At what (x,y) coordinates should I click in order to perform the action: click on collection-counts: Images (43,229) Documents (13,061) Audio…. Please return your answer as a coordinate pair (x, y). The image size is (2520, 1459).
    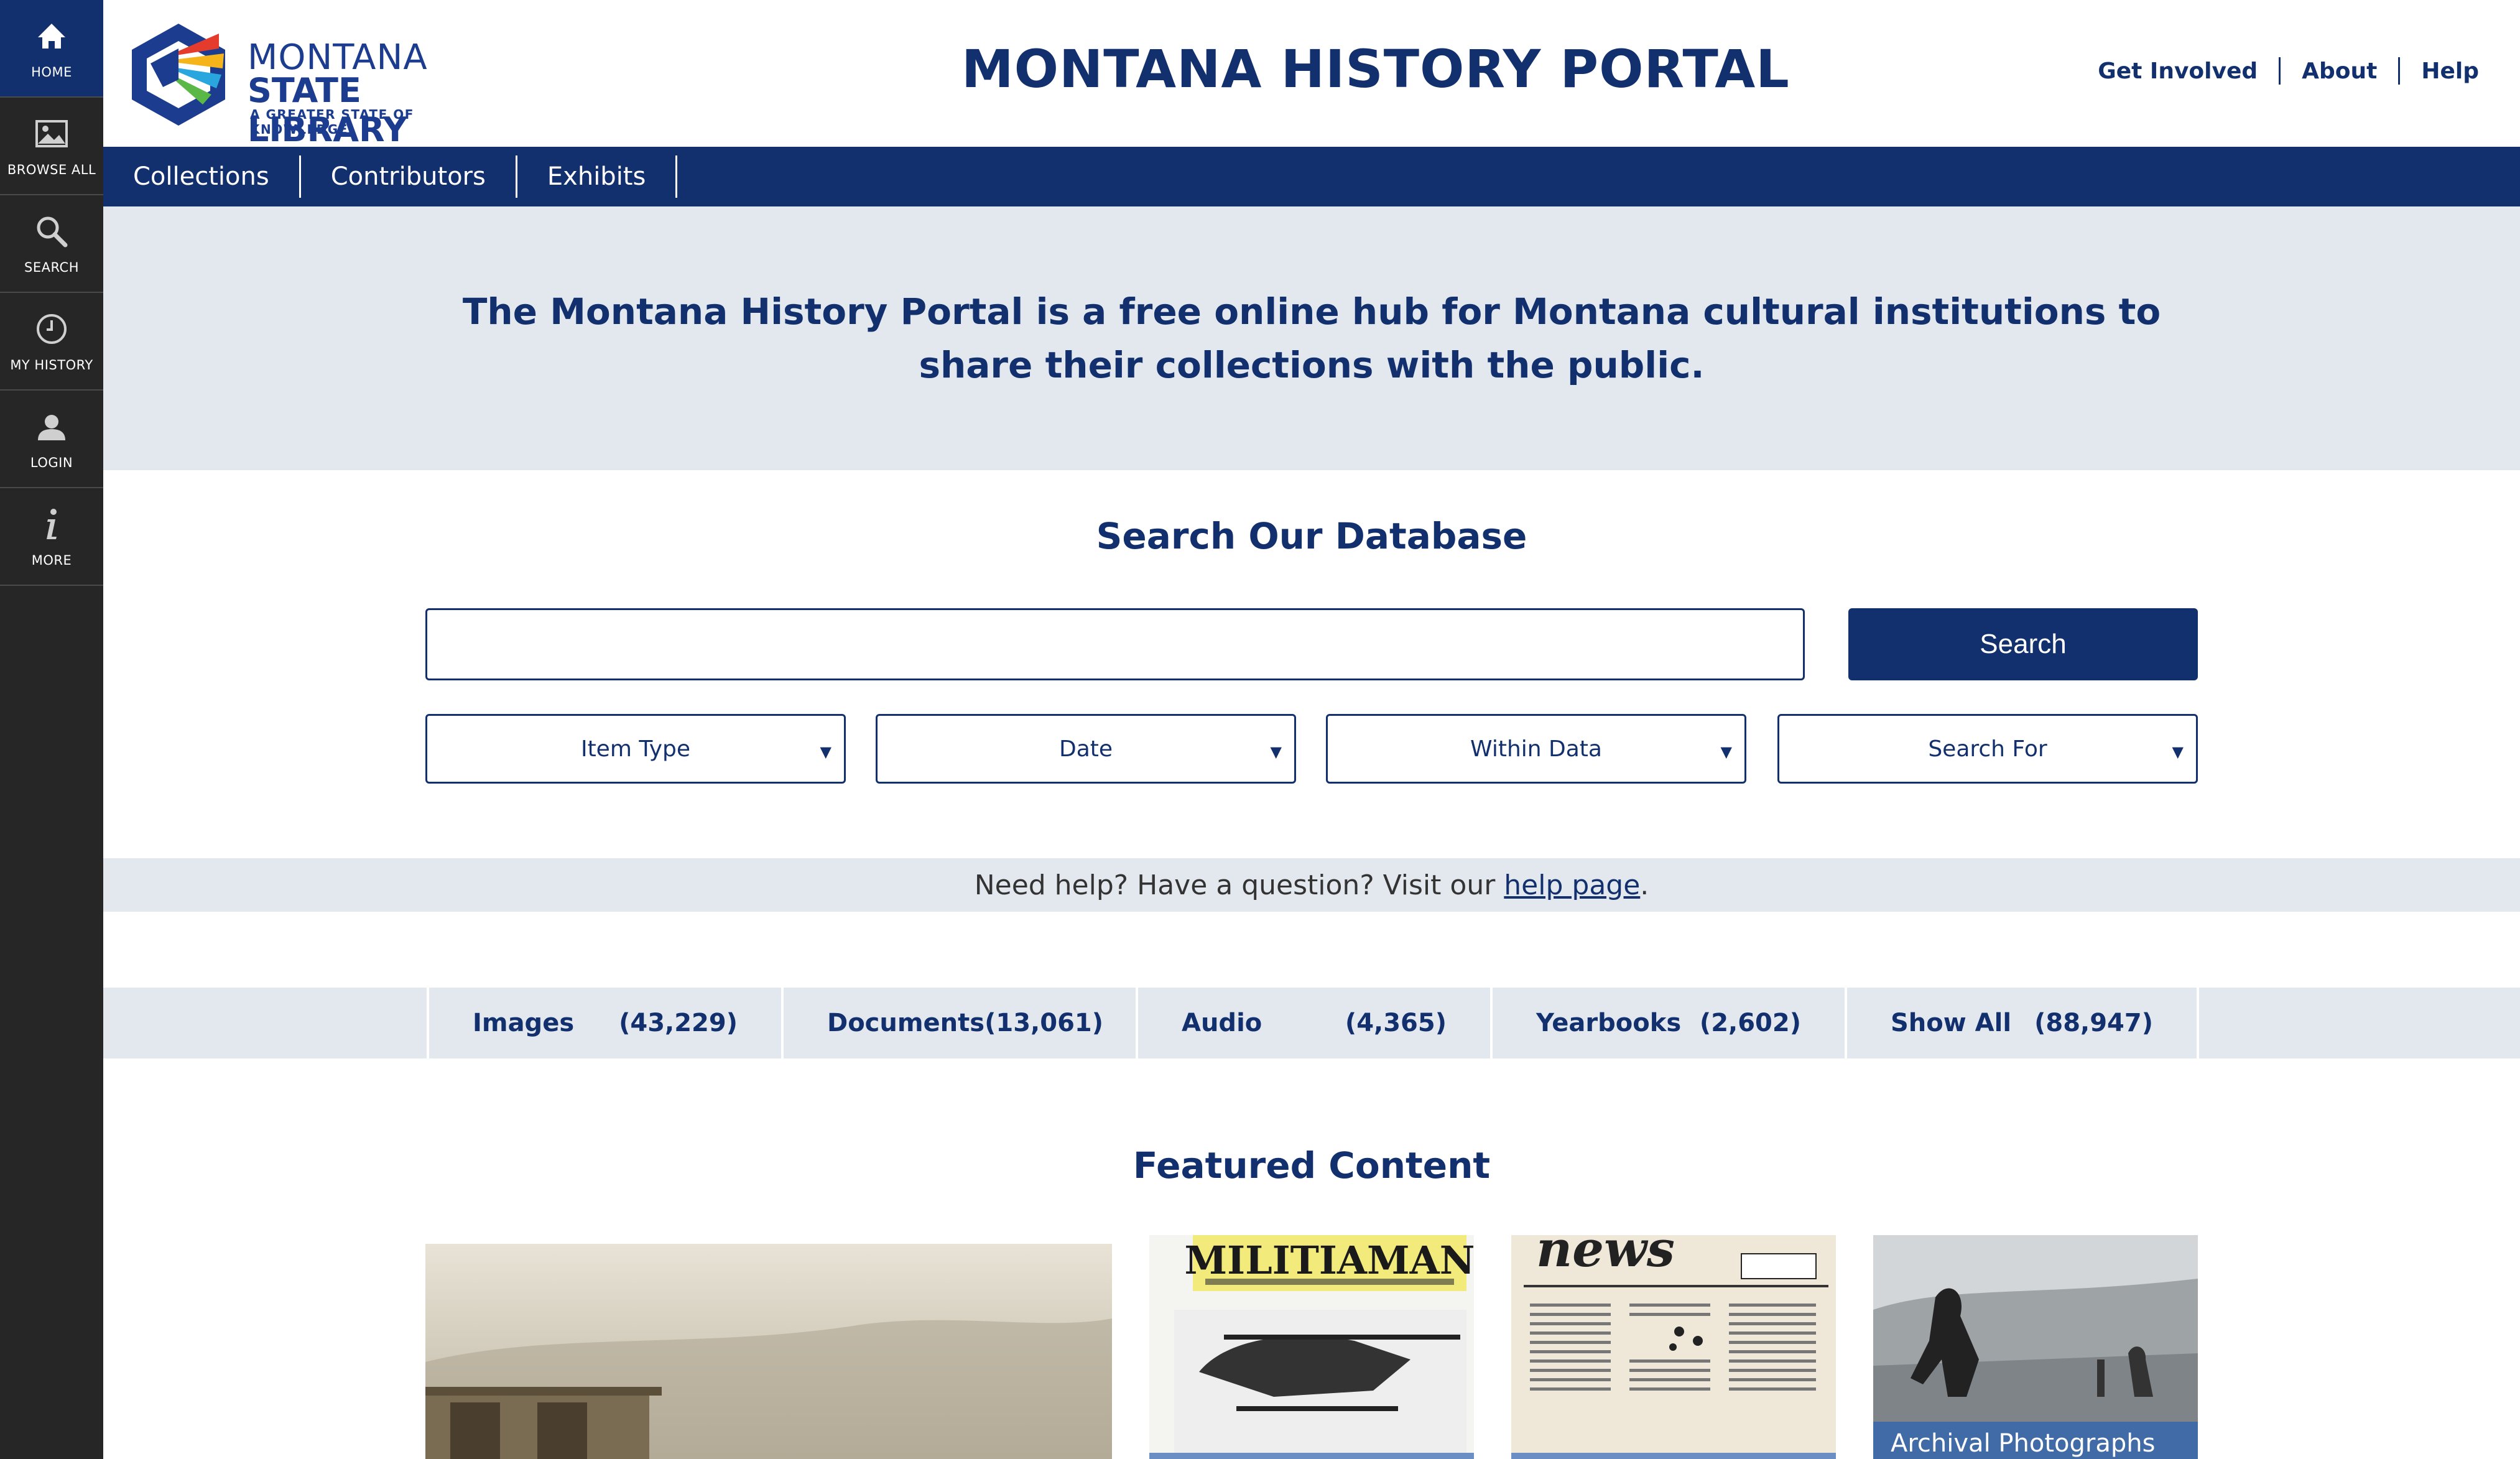
    Looking at the image, I should click on (1311, 1023).